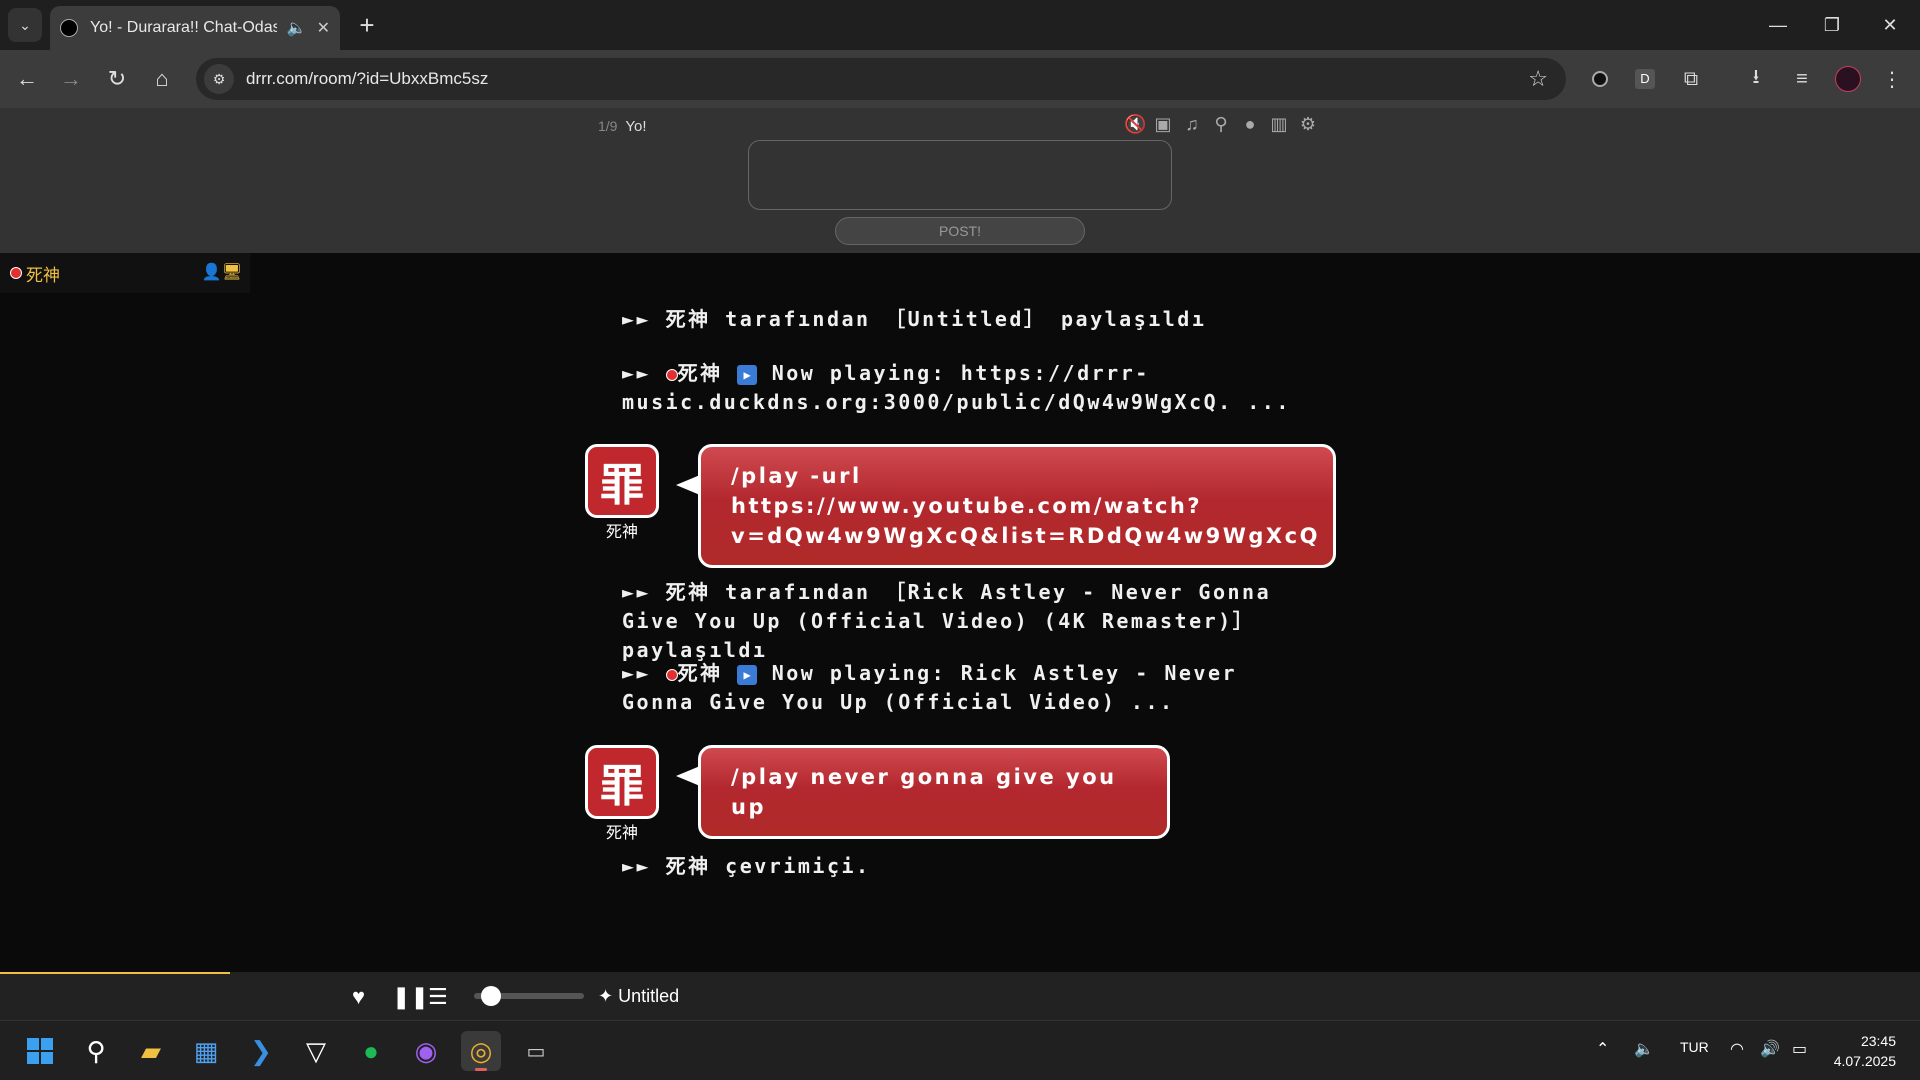 The height and width of the screenshot is (1080, 1920). I want to click on arrow-right-icon: →, so click(71, 78).